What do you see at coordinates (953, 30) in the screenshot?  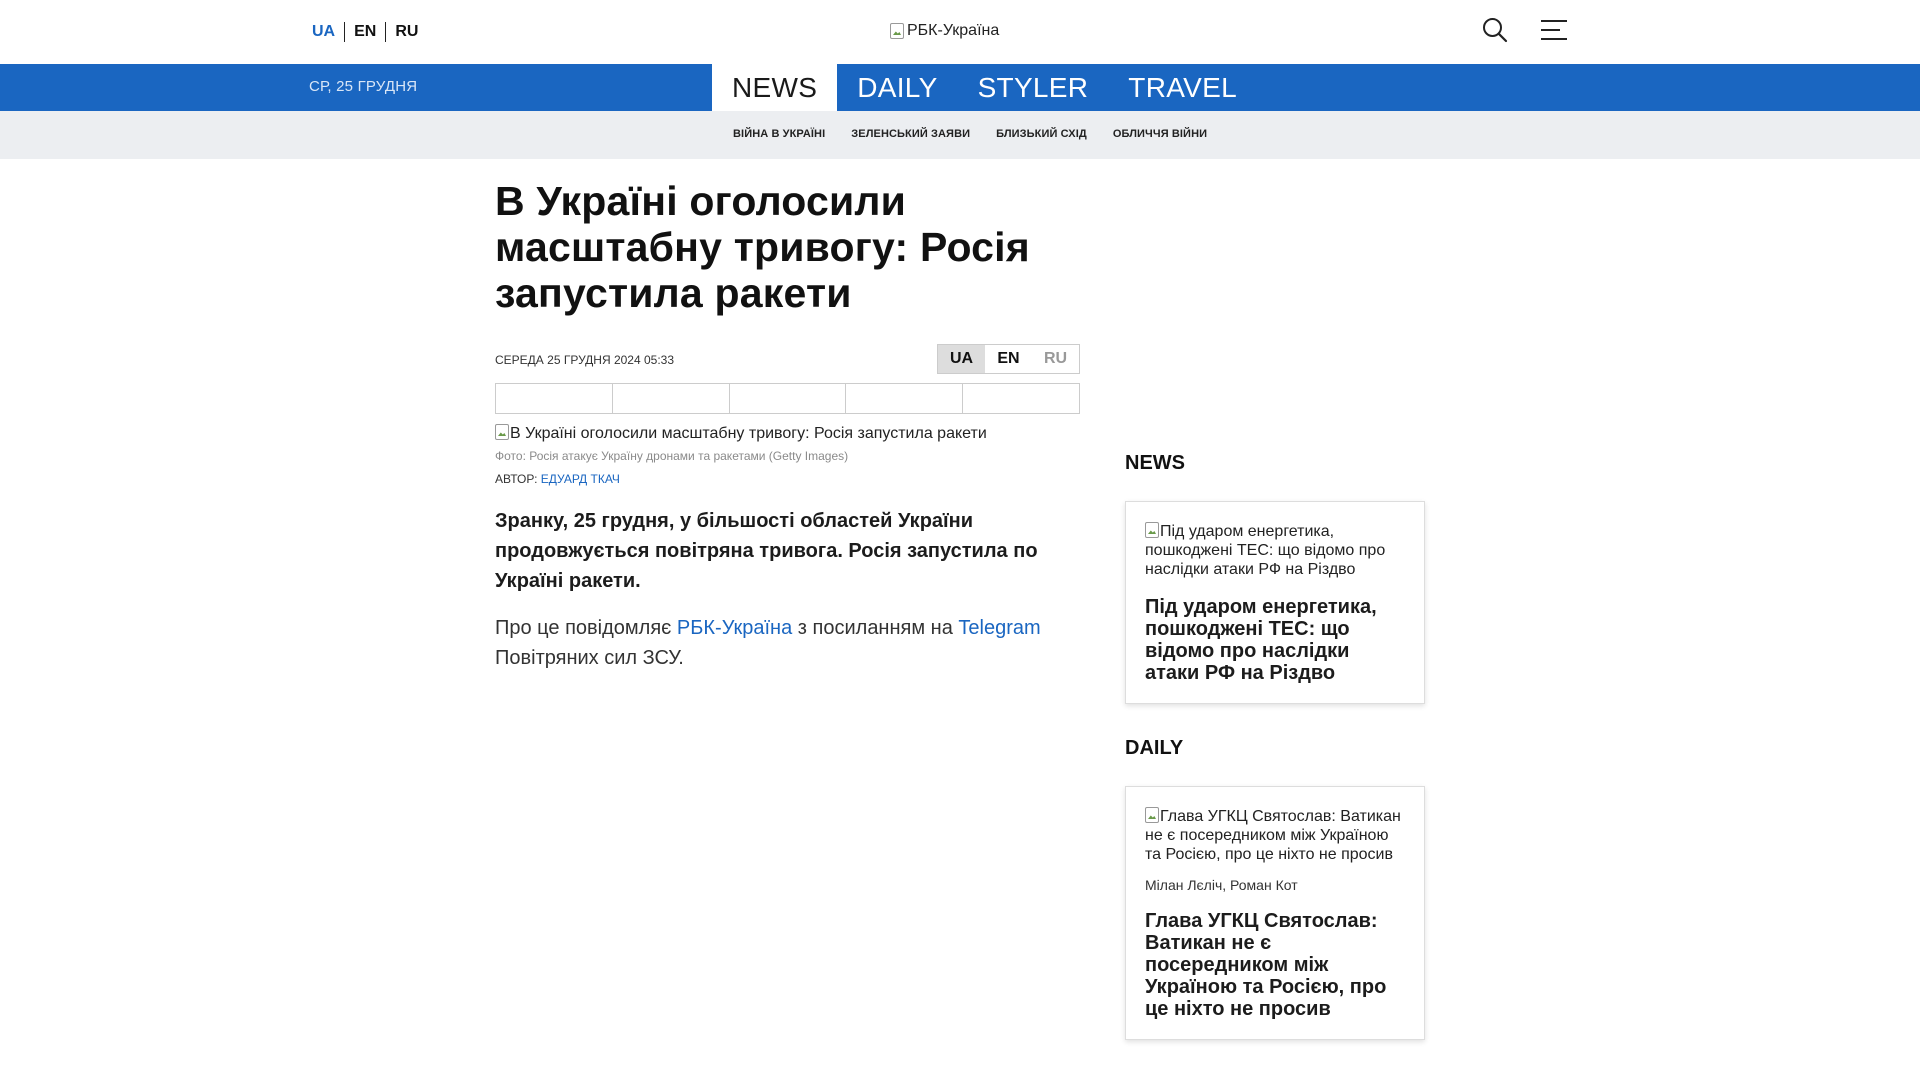 I see `logo-alt-text: РБК-Україна` at bounding box center [953, 30].